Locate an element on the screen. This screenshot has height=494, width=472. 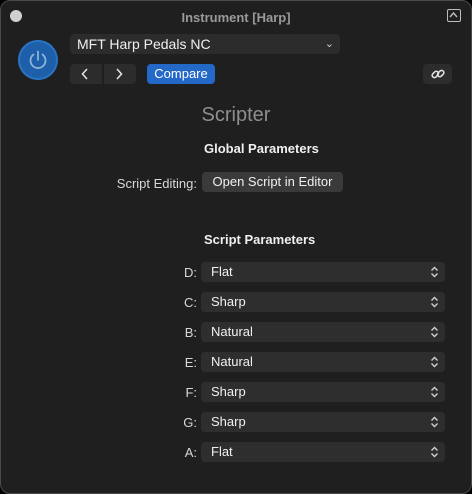
compare-button: Compare is located at coordinates (181, 74).